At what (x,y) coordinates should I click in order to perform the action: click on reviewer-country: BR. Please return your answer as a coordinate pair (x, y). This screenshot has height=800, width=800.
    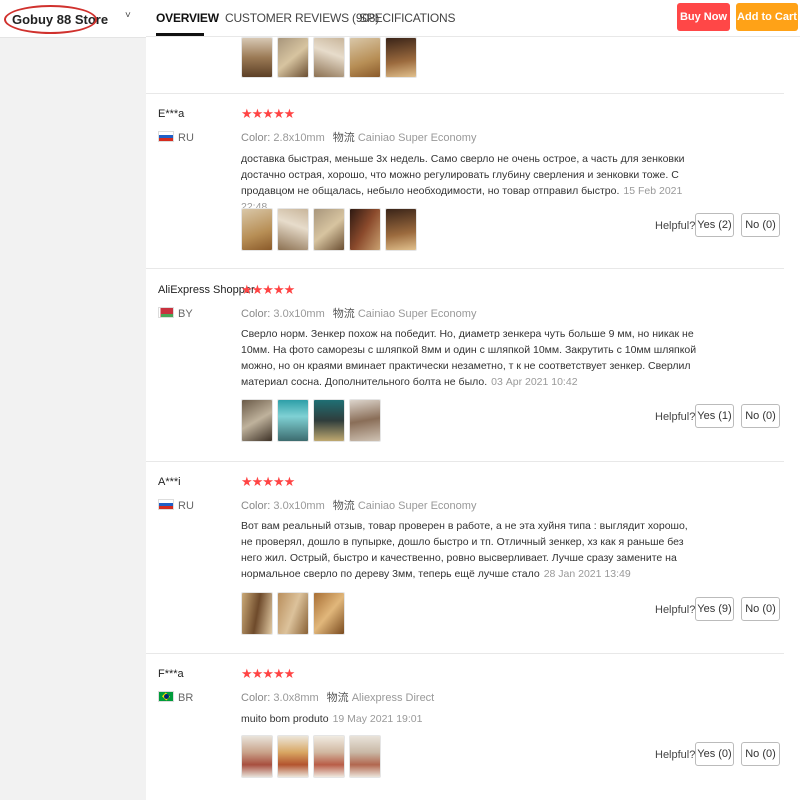
    Looking at the image, I should click on (175, 697).